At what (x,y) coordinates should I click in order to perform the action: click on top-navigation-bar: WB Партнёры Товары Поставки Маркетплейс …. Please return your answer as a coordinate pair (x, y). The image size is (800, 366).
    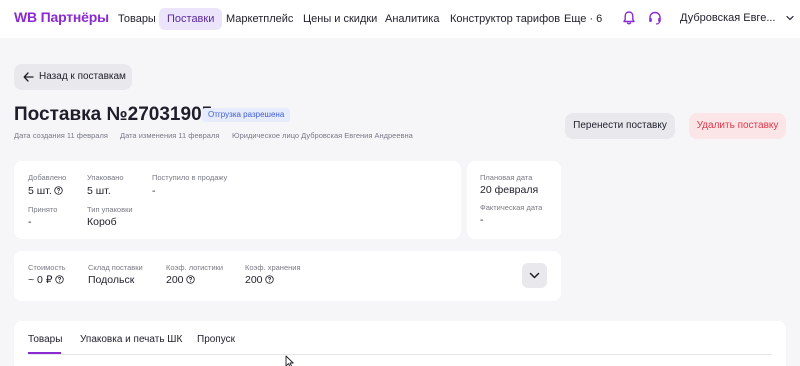
    Looking at the image, I should click on (400, 19).